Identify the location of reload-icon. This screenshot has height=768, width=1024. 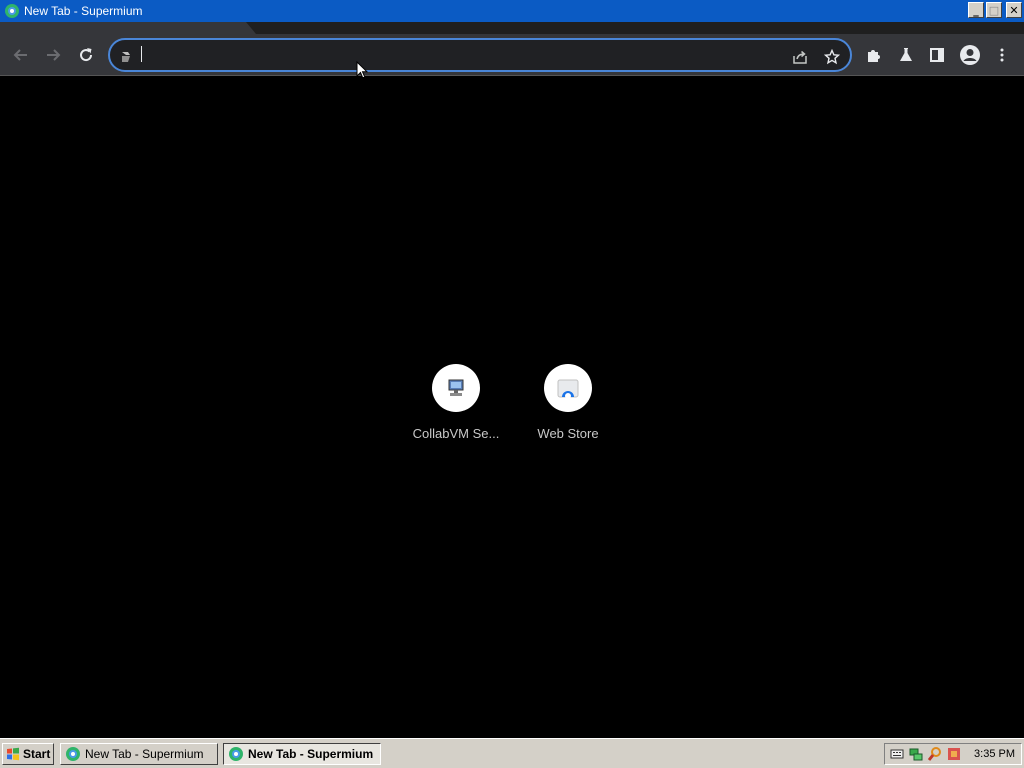
(86, 55).